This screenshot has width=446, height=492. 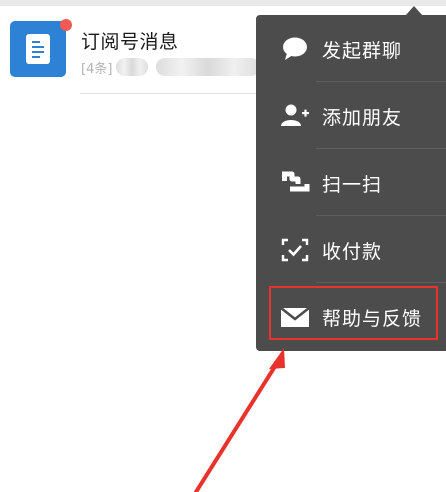 I want to click on subscription-avatar, so click(x=38, y=49).